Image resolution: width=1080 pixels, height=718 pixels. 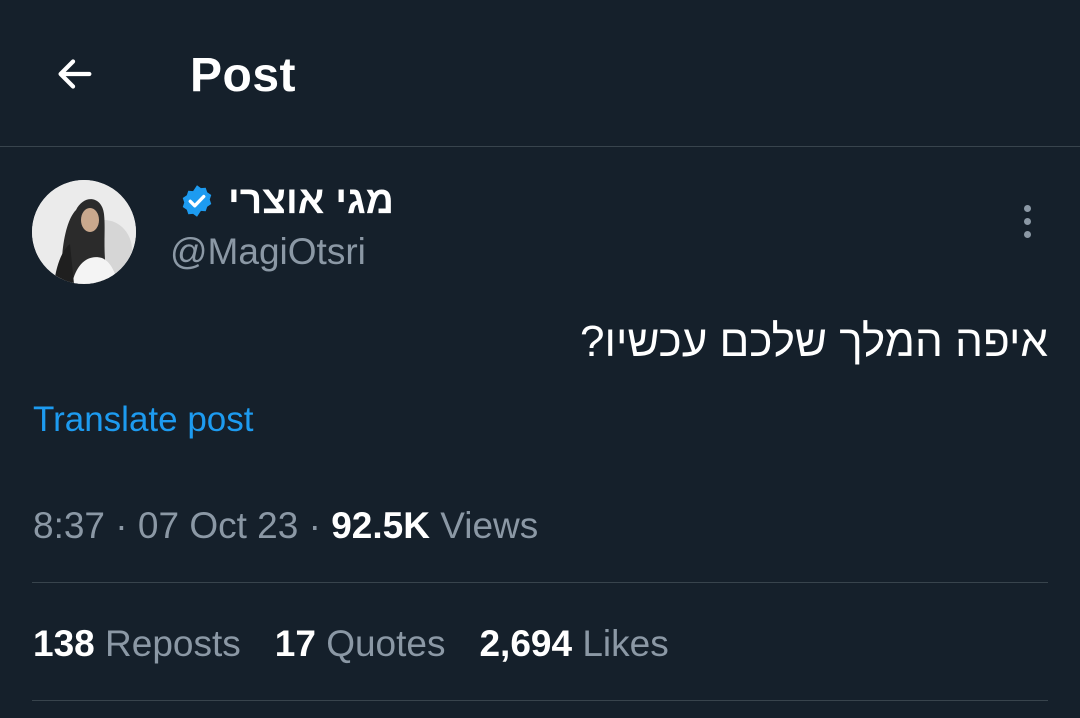 I want to click on likes-label: Likes, so click(x=625, y=643).